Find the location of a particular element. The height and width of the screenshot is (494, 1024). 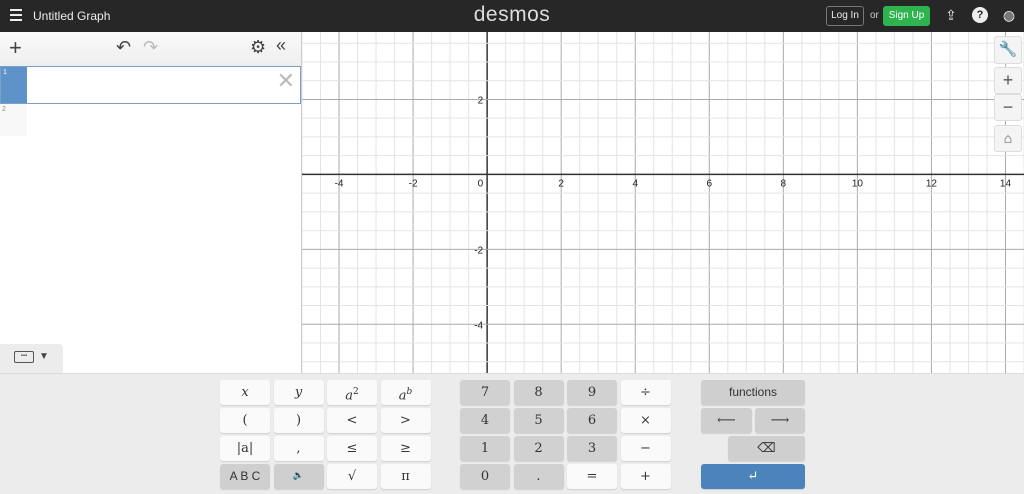

settings-gear-icon: ⚙ is located at coordinates (258, 47).